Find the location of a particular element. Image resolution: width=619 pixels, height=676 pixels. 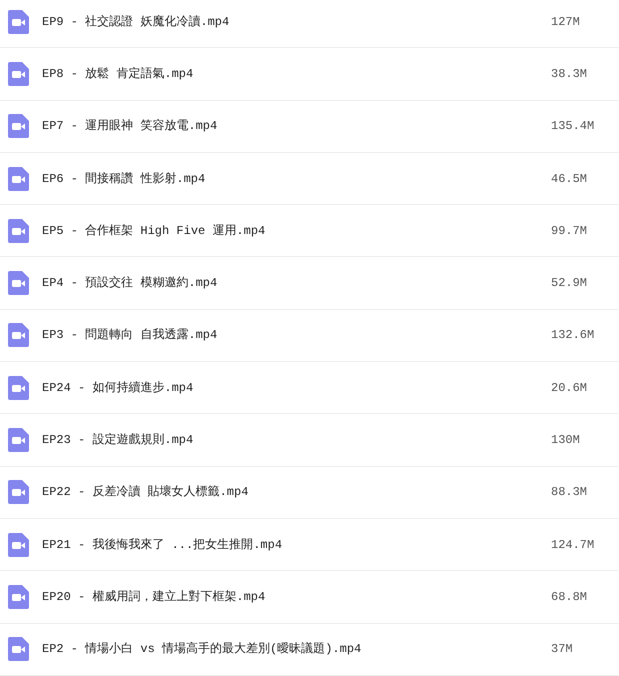

file-size: 132.6M is located at coordinates (573, 335).